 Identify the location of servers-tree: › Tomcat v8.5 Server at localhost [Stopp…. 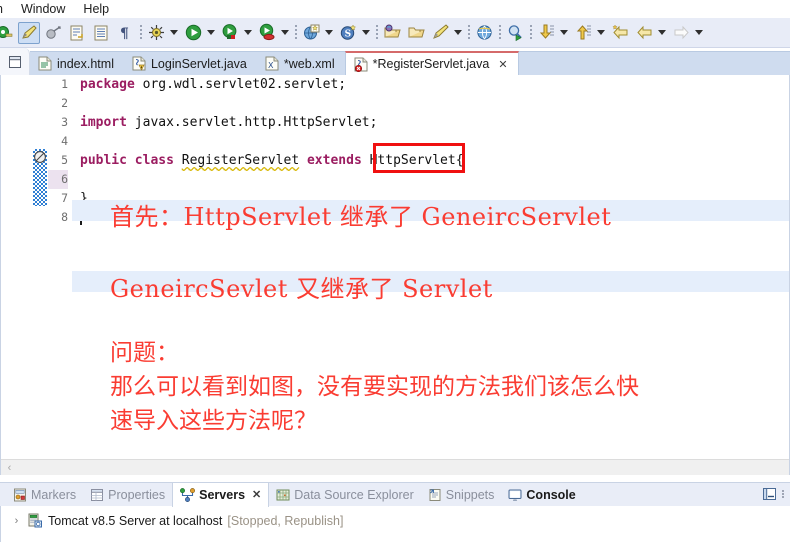
(395, 524).